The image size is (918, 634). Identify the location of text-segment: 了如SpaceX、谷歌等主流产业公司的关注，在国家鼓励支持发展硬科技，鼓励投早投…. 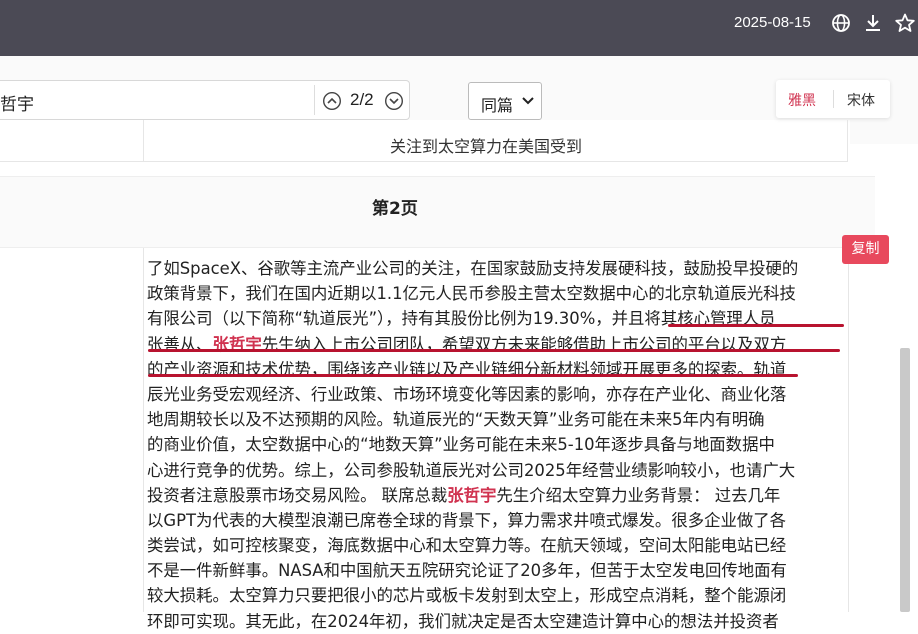
(473, 268).